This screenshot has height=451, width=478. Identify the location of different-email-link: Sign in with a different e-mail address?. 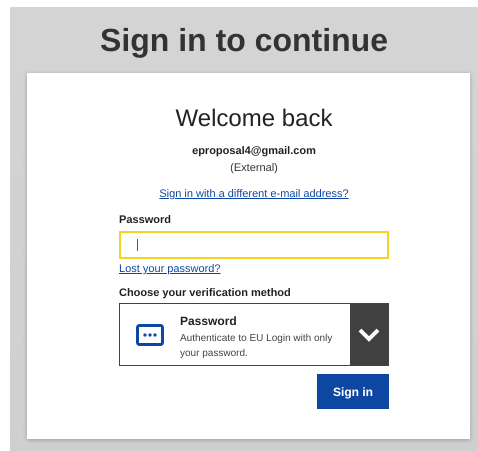
(254, 194).